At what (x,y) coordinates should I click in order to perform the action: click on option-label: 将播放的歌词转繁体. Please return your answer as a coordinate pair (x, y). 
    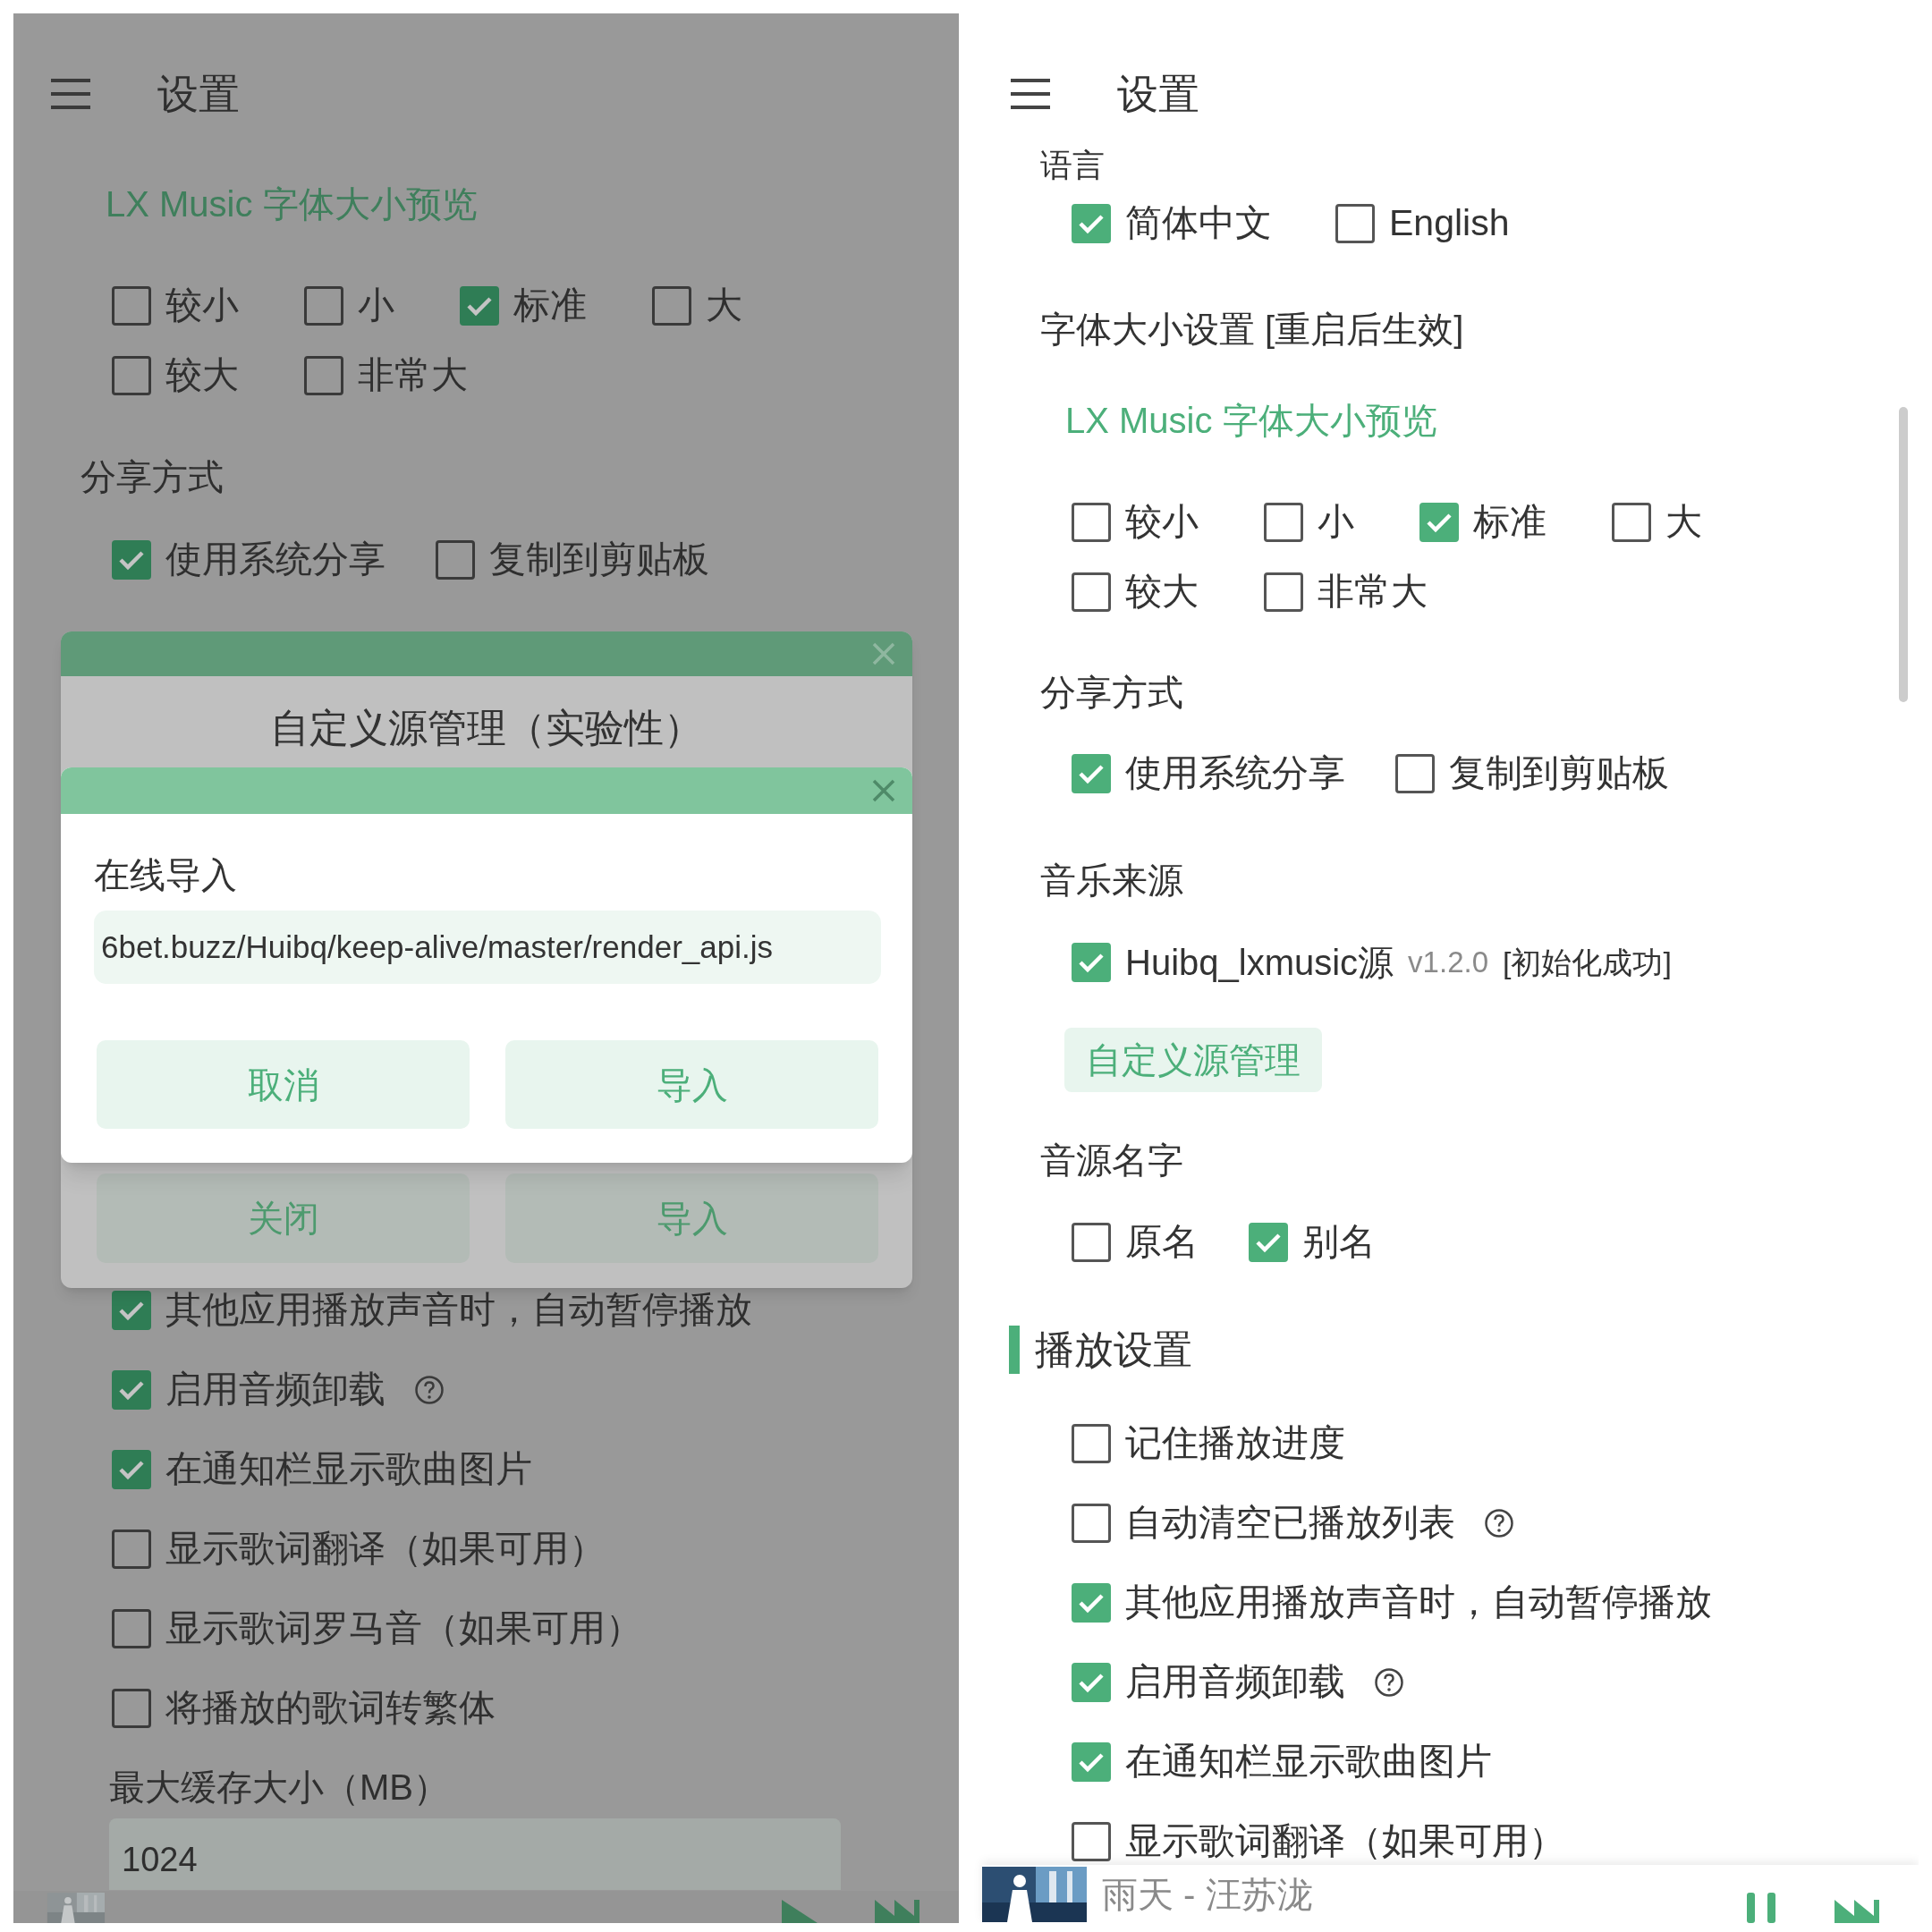
    Looking at the image, I should click on (330, 1708).